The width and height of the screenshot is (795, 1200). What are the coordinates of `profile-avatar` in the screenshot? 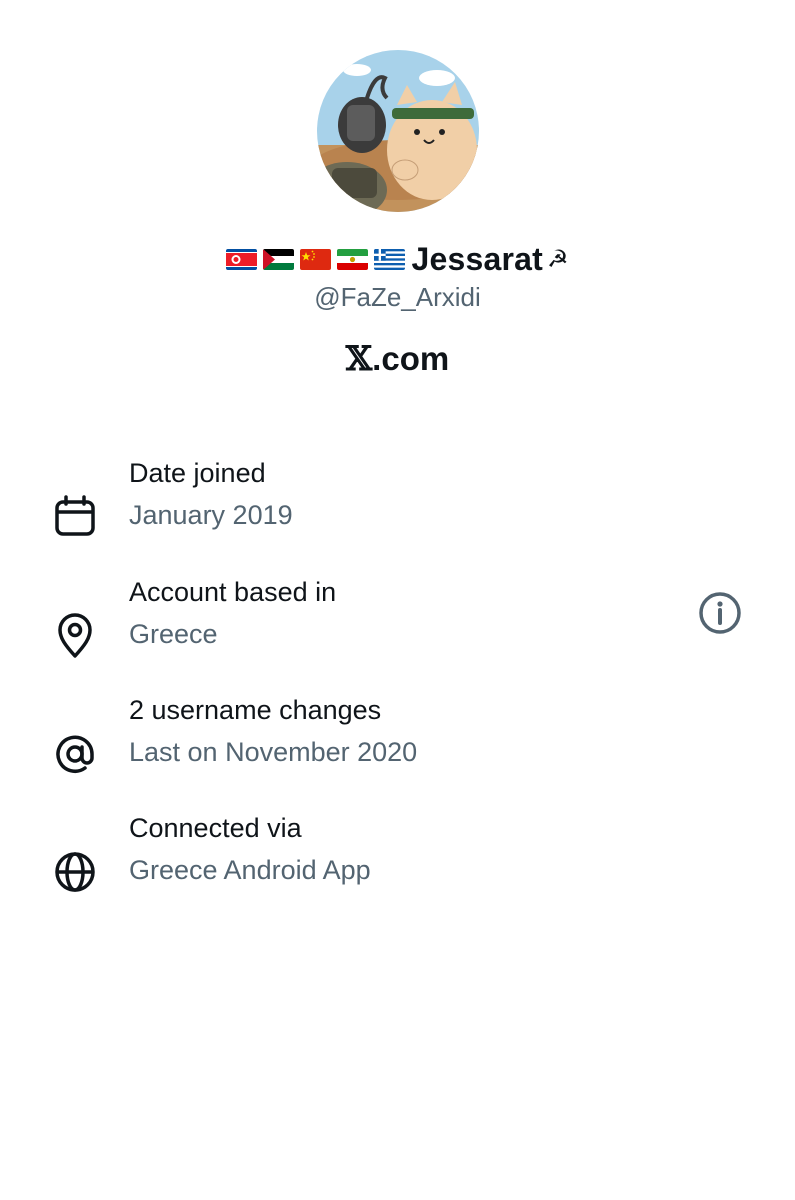 It's located at (398, 131).